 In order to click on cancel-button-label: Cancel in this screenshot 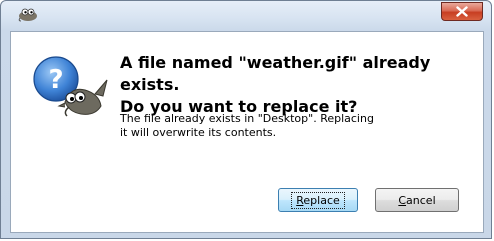, I will do `click(416, 200)`.